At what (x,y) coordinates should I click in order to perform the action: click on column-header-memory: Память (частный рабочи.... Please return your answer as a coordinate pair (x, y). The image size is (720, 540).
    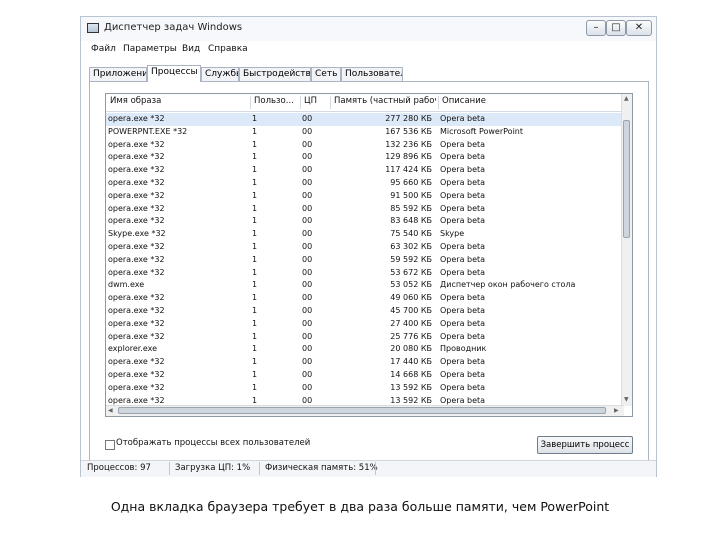
    Looking at the image, I should click on (385, 101).